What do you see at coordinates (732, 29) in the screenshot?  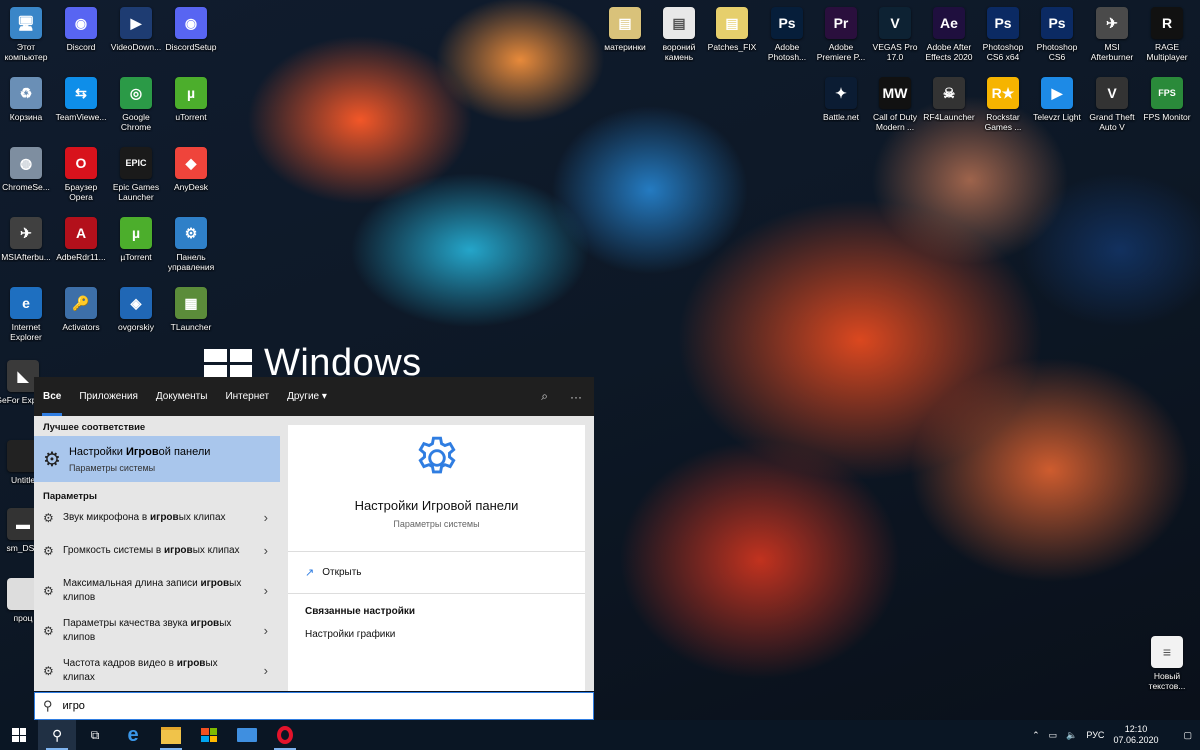 I see `desktop-shortcut: ▤ Patches_FIX` at bounding box center [732, 29].